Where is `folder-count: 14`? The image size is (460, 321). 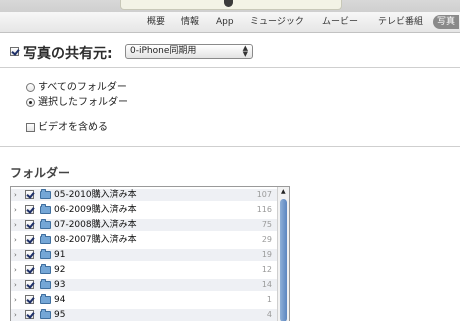
folder-count: 14 is located at coordinates (266, 284).